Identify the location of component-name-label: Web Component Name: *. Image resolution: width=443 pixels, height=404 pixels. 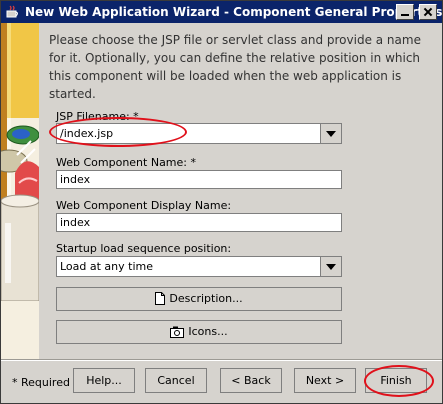
(126, 162).